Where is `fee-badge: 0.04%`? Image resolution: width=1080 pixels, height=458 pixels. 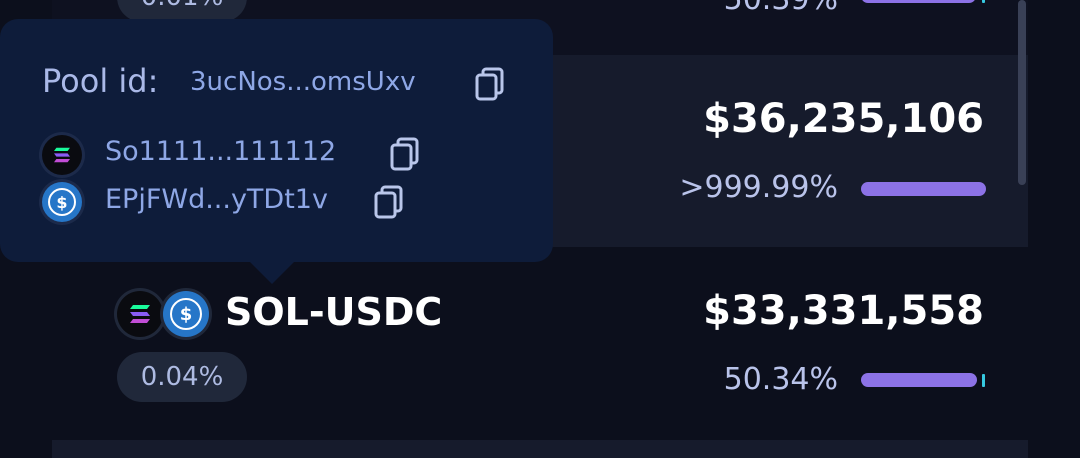 fee-badge: 0.04% is located at coordinates (182, 377).